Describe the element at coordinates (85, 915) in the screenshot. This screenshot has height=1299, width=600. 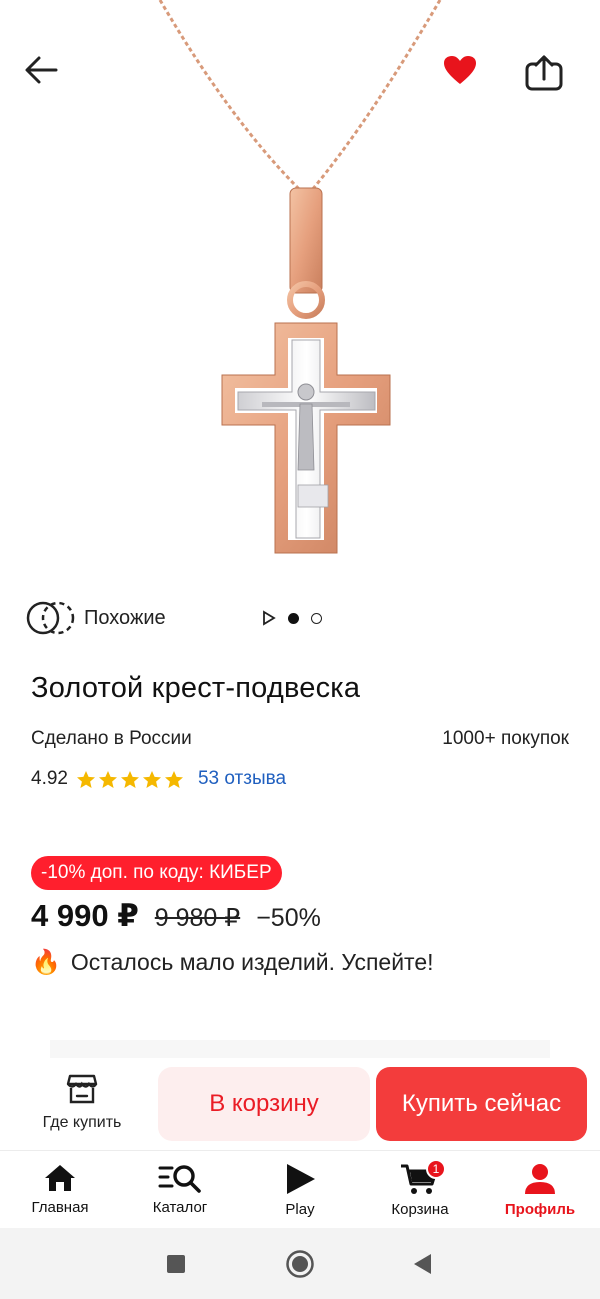
I see `current-price: 4 990 ₽` at that location.